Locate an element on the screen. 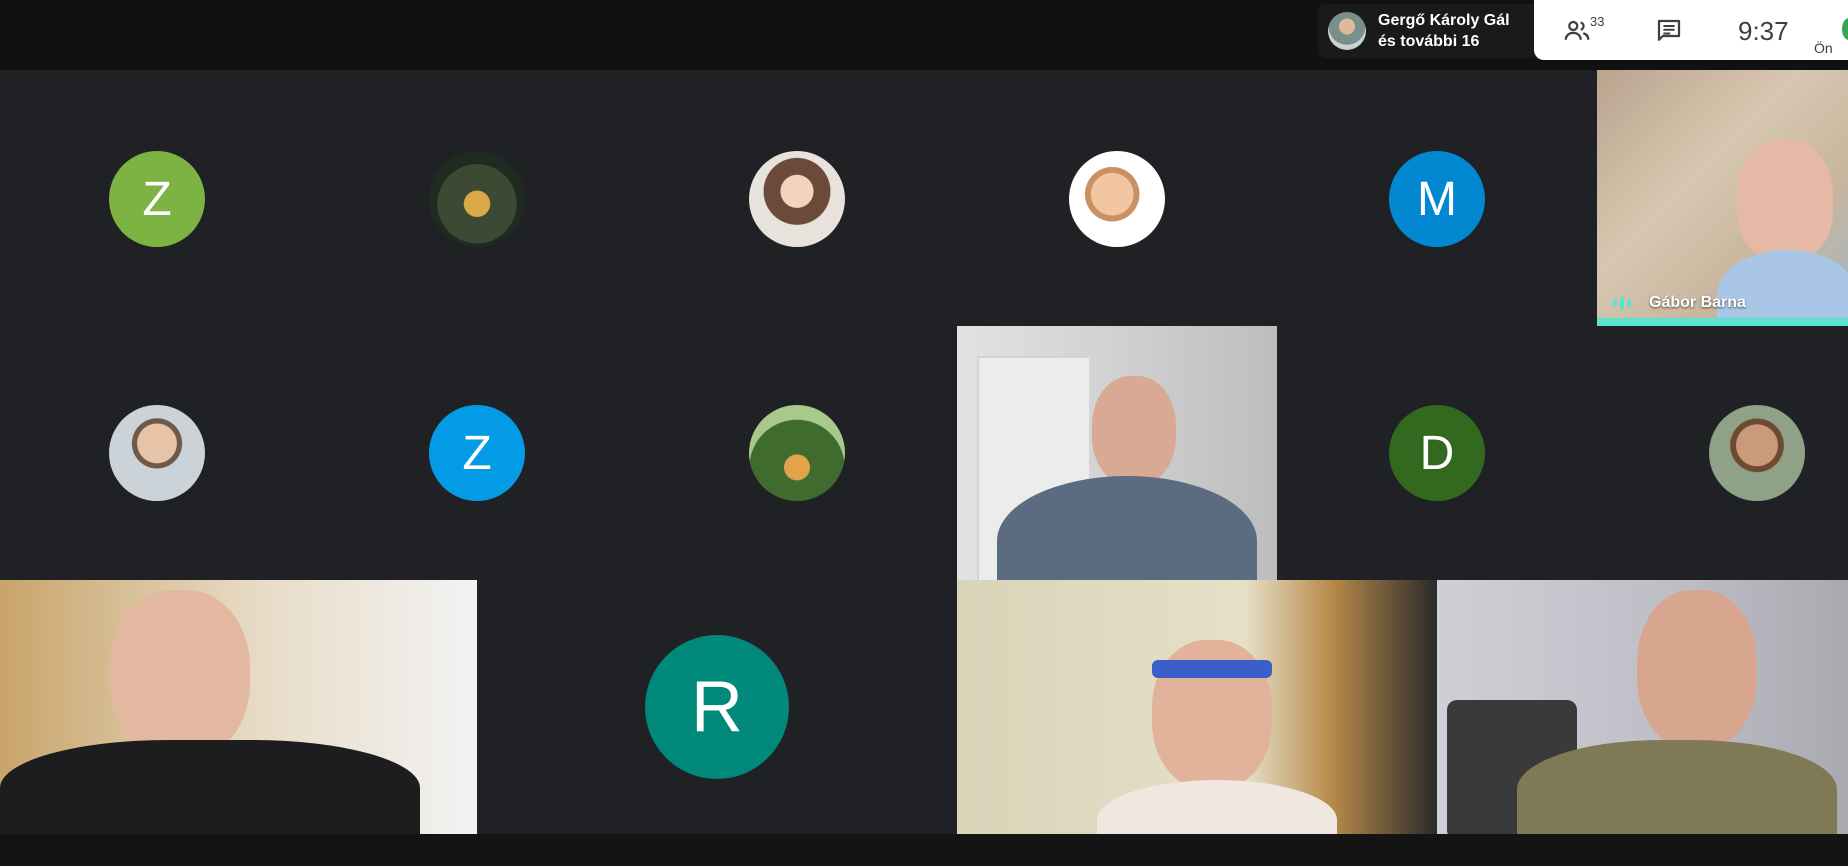 Image resolution: width=1848 pixels, height=866 pixels. chat-icon is located at coordinates (1669, 30).